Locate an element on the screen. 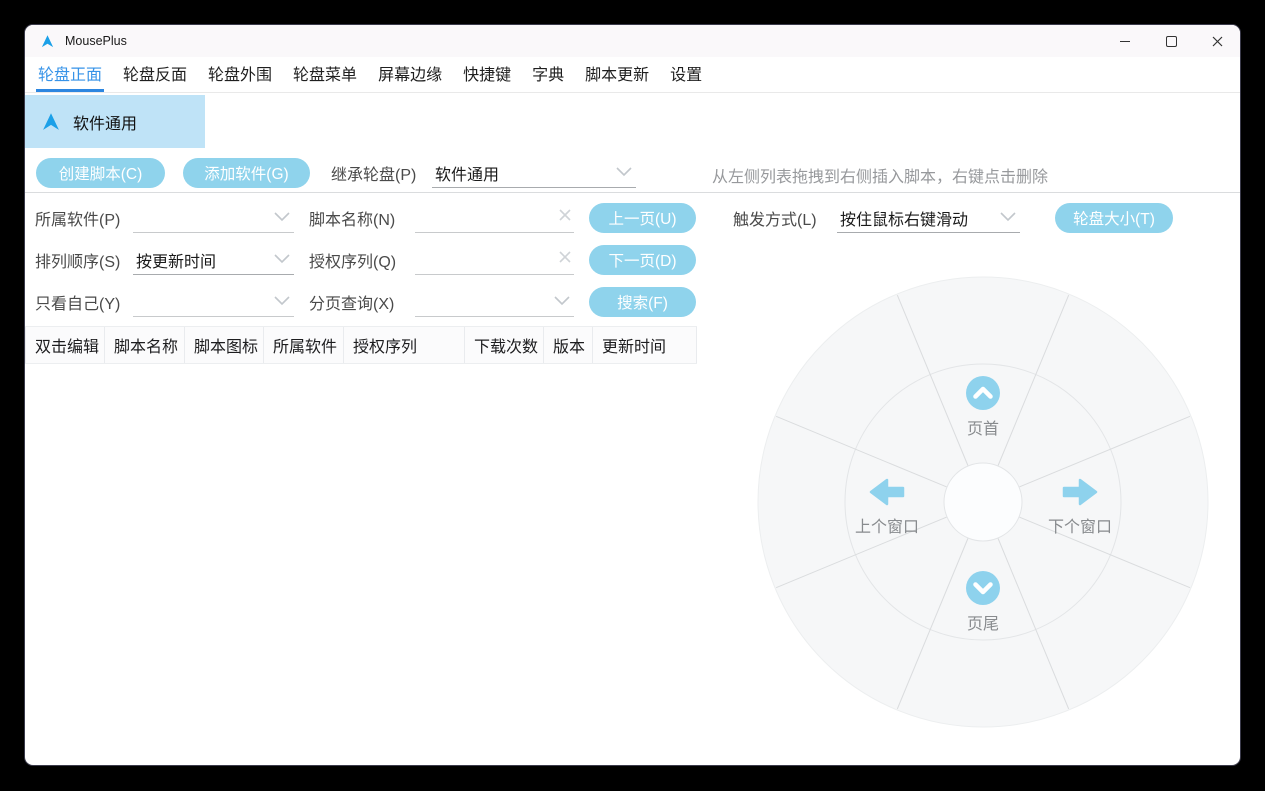 This screenshot has width=1265, height=791. only-mine-label: 只看自己(Y) is located at coordinates (78, 304).